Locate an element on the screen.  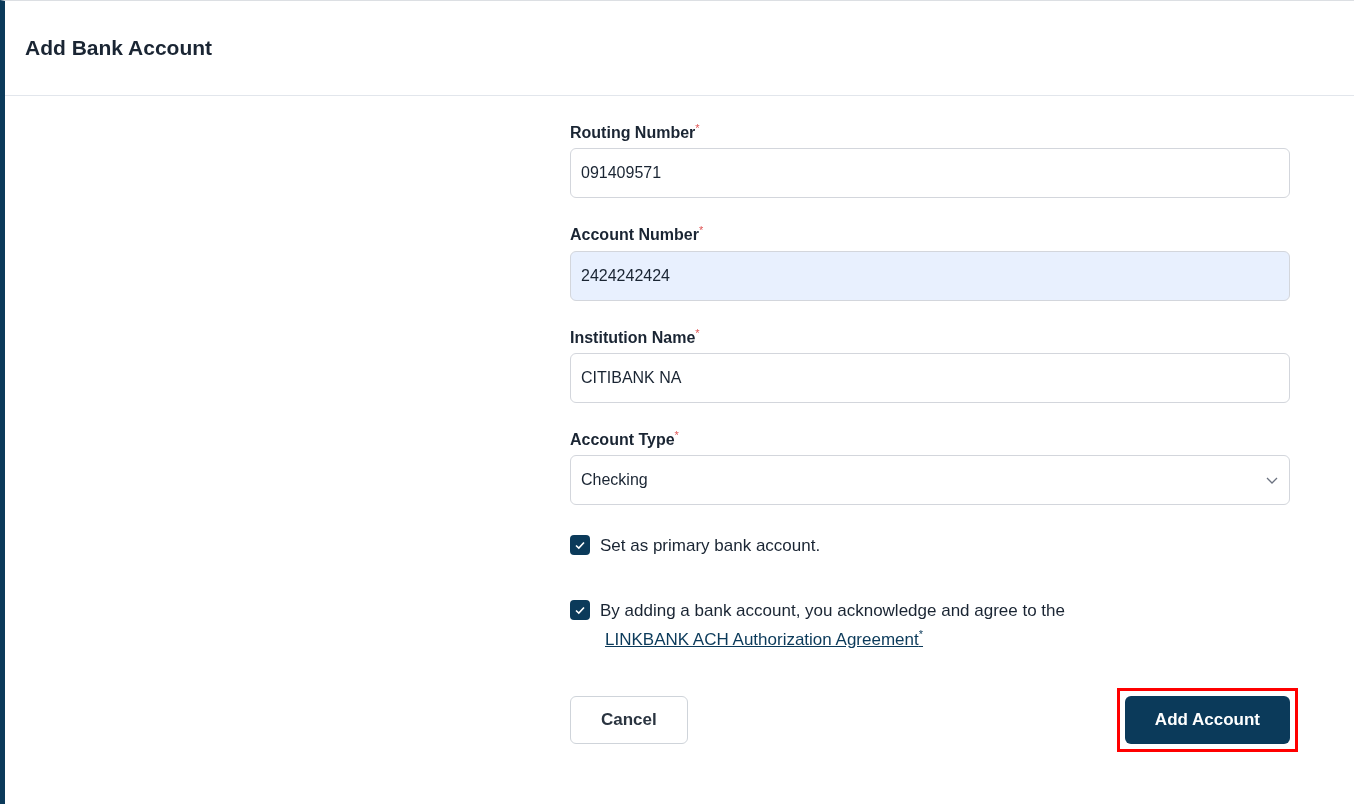
field-label: Account Type$^{*}$ is located at coordinates (624, 439).